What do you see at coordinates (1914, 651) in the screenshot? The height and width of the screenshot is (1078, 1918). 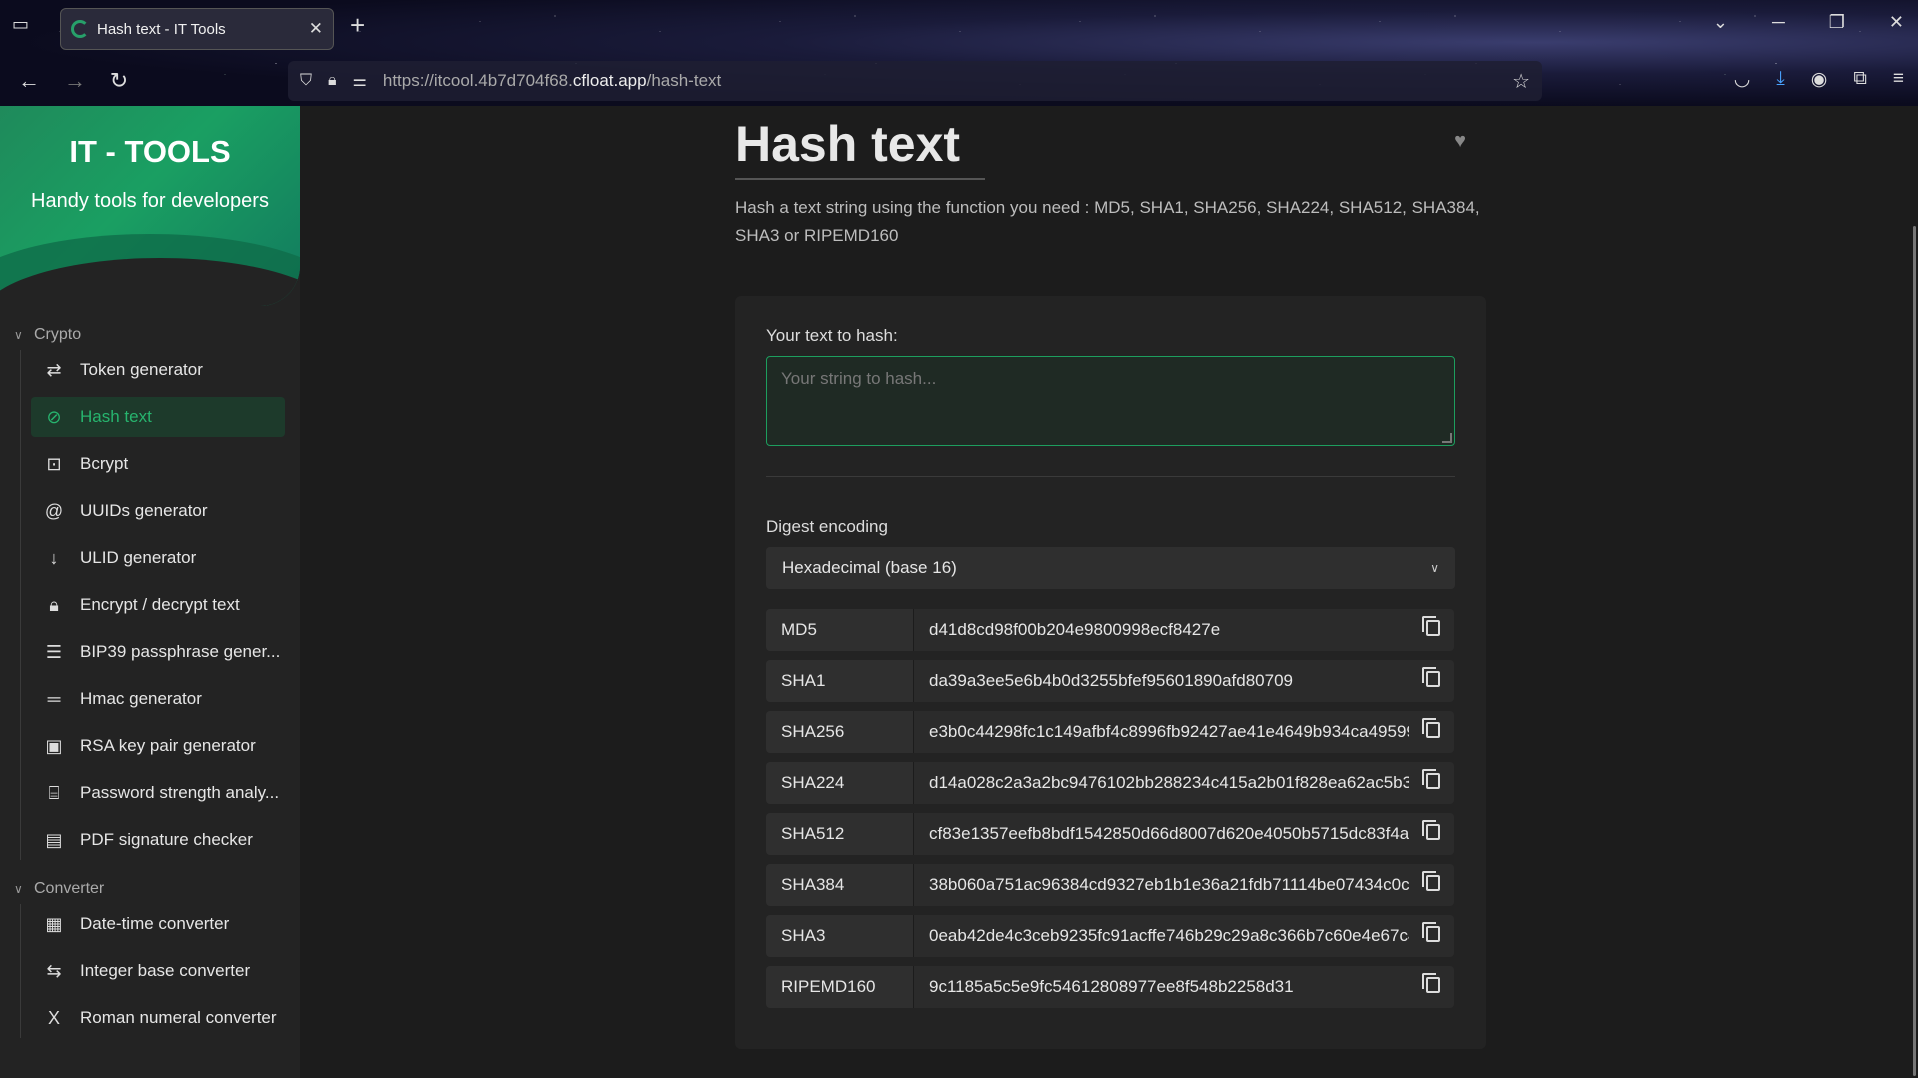 I see `scrollbar` at bounding box center [1914, 651].